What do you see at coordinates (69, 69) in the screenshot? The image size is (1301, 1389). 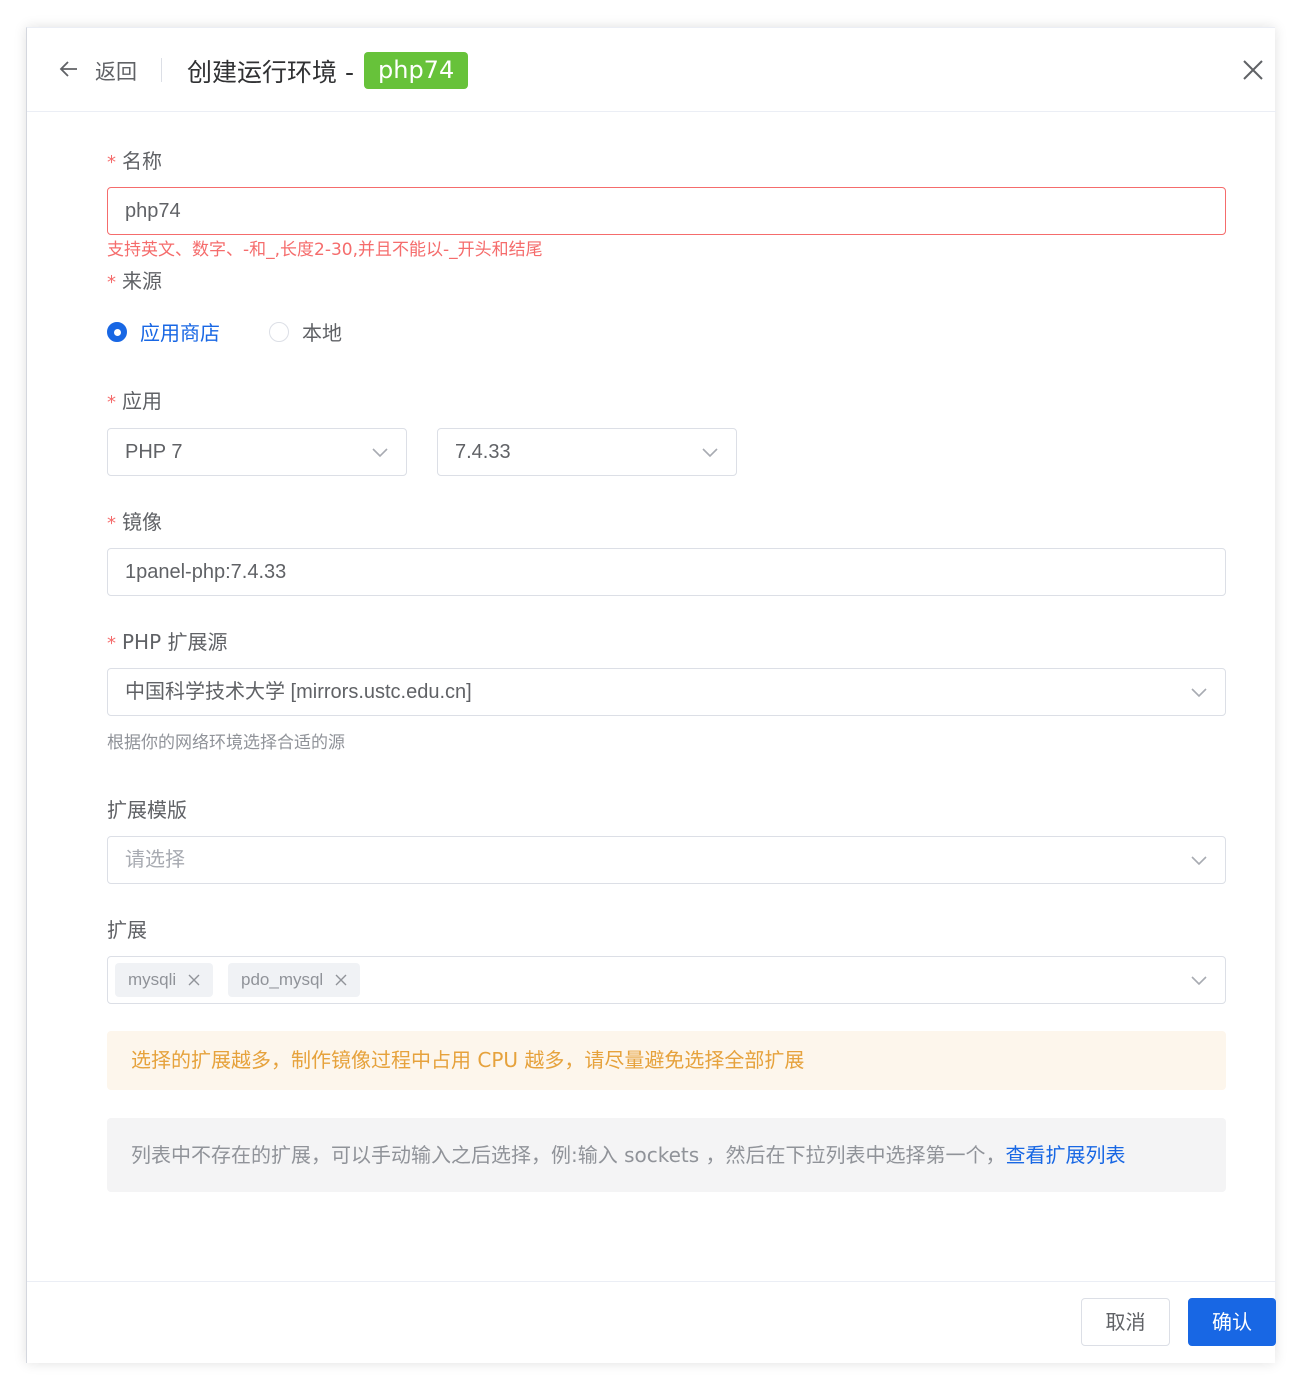 I see `arrow-left-icon` at bounding box center [69, 69].